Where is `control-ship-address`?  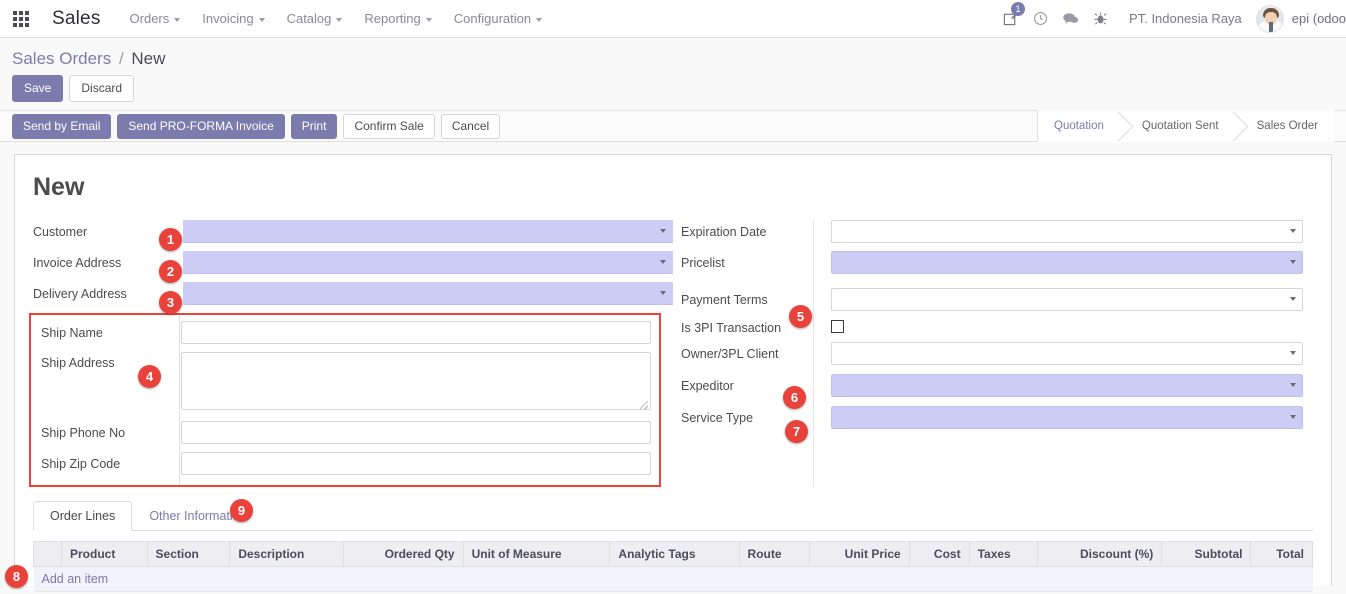
control-ship-address is located at coordinates (416, 382).